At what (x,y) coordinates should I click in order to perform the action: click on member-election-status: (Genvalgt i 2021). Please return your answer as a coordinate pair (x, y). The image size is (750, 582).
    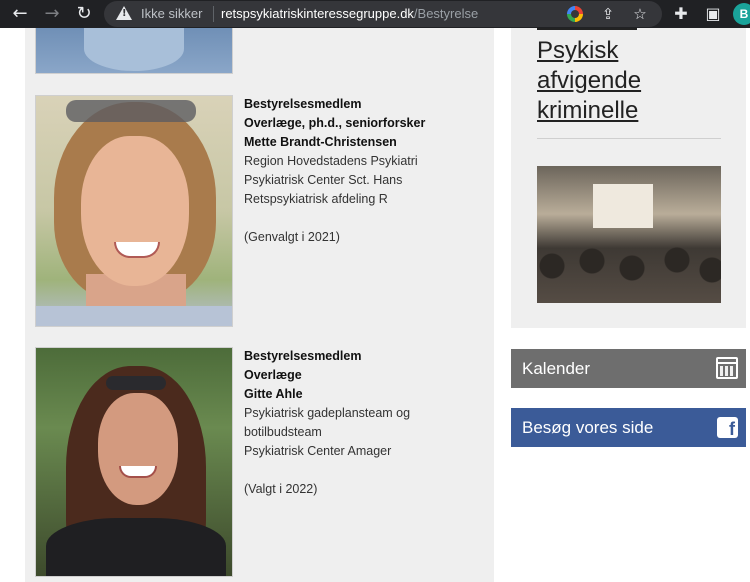
    Looking at the image, I should click on (292, 237).